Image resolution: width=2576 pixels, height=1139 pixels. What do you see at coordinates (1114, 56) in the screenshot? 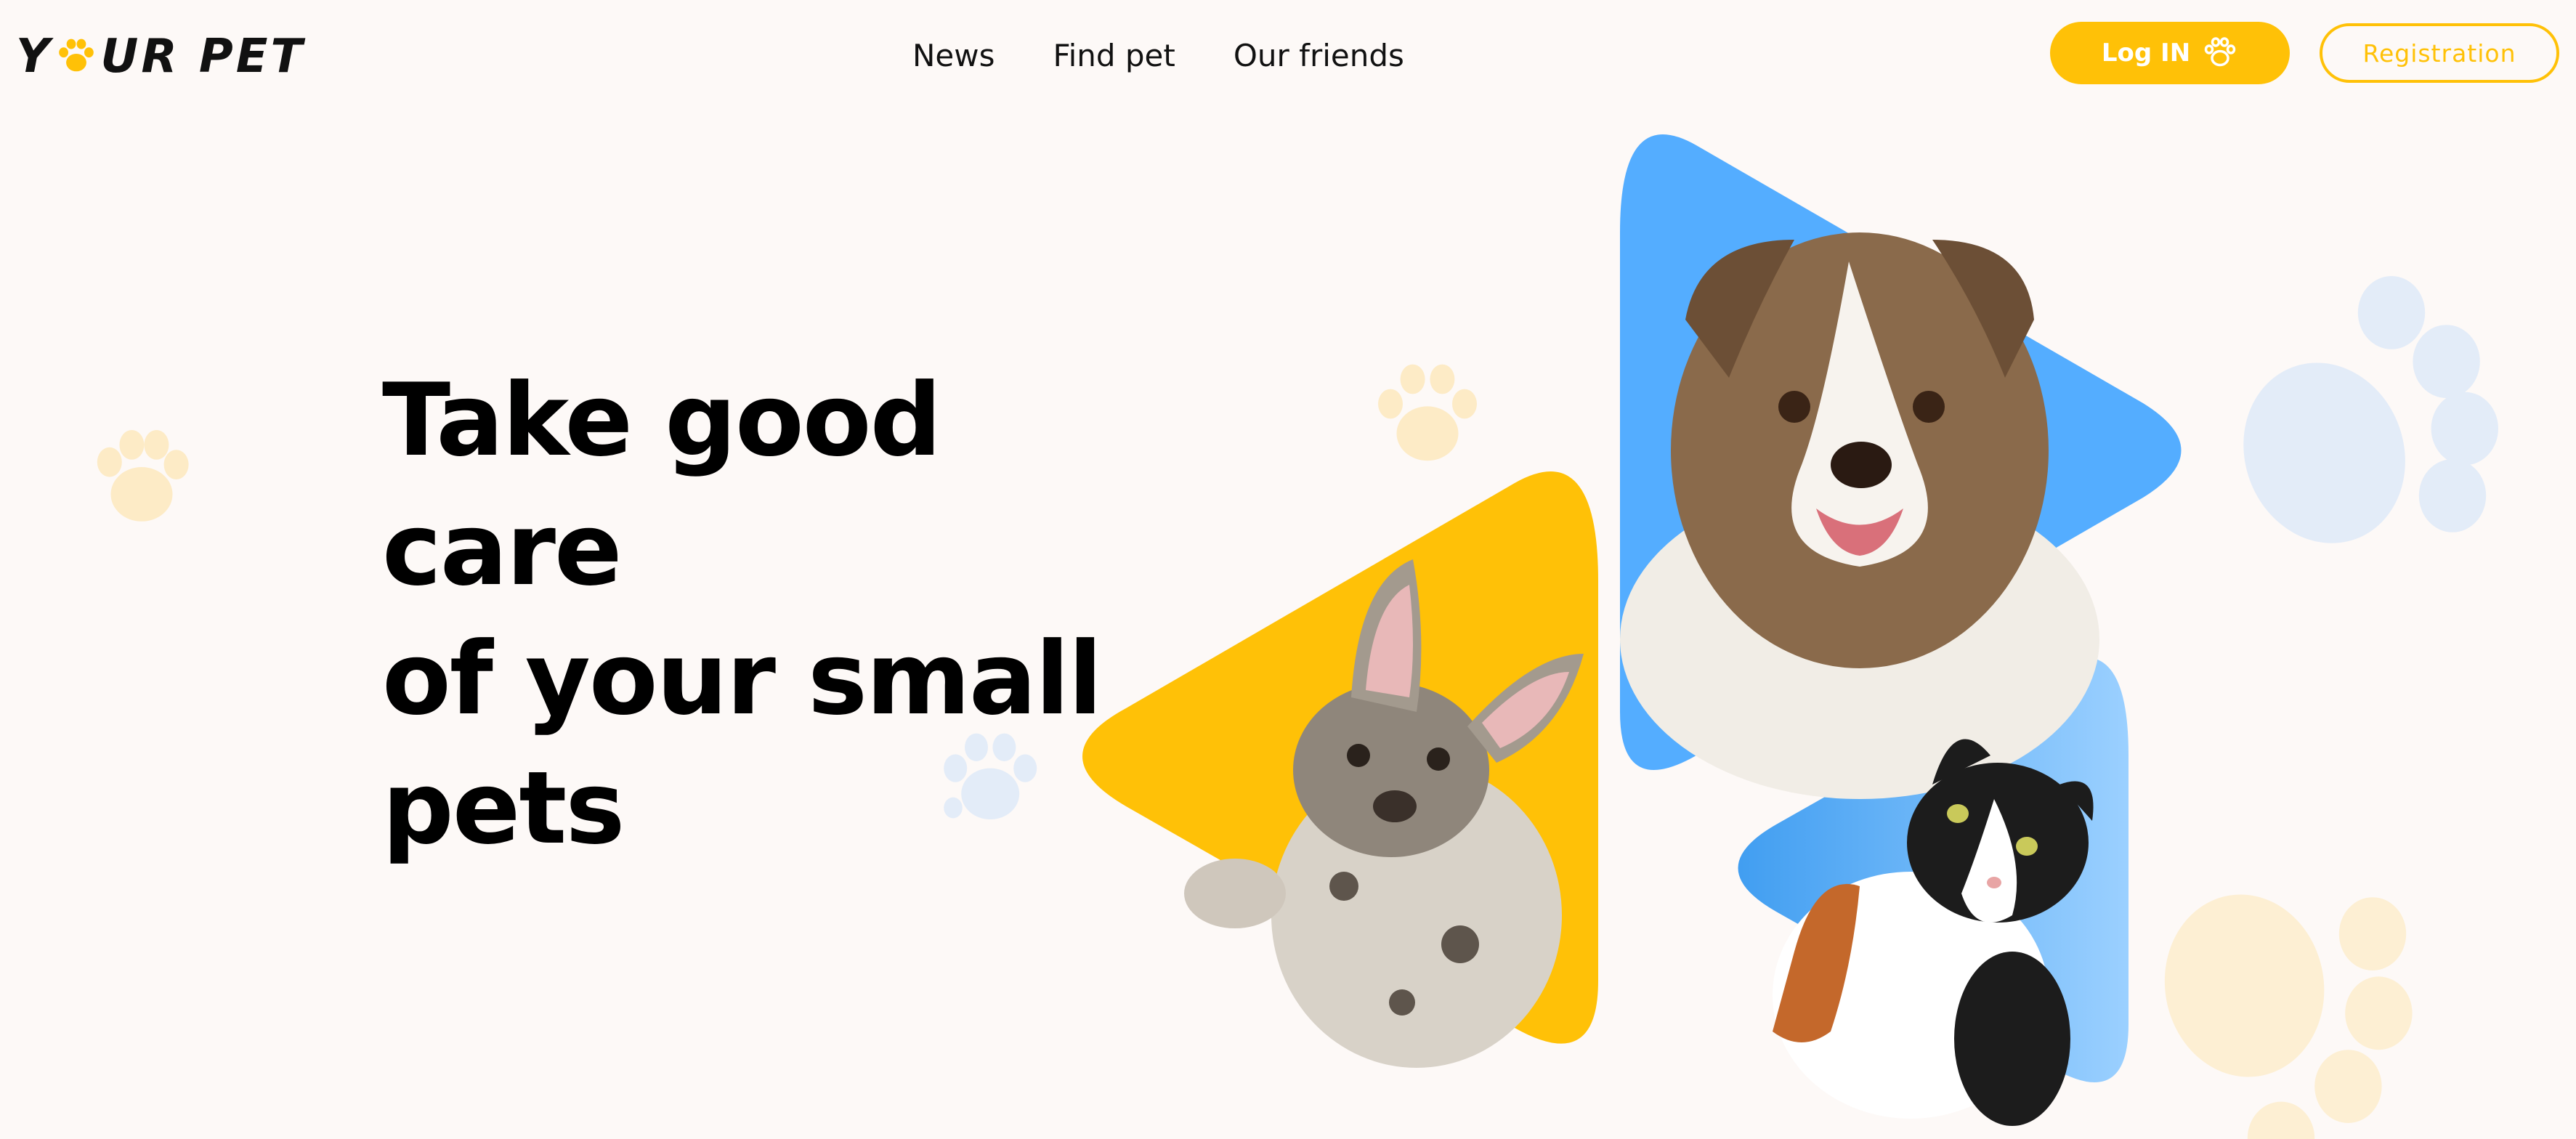
I see `nav-item-find-pet: Find pet` at bounding box center [1114, 56].